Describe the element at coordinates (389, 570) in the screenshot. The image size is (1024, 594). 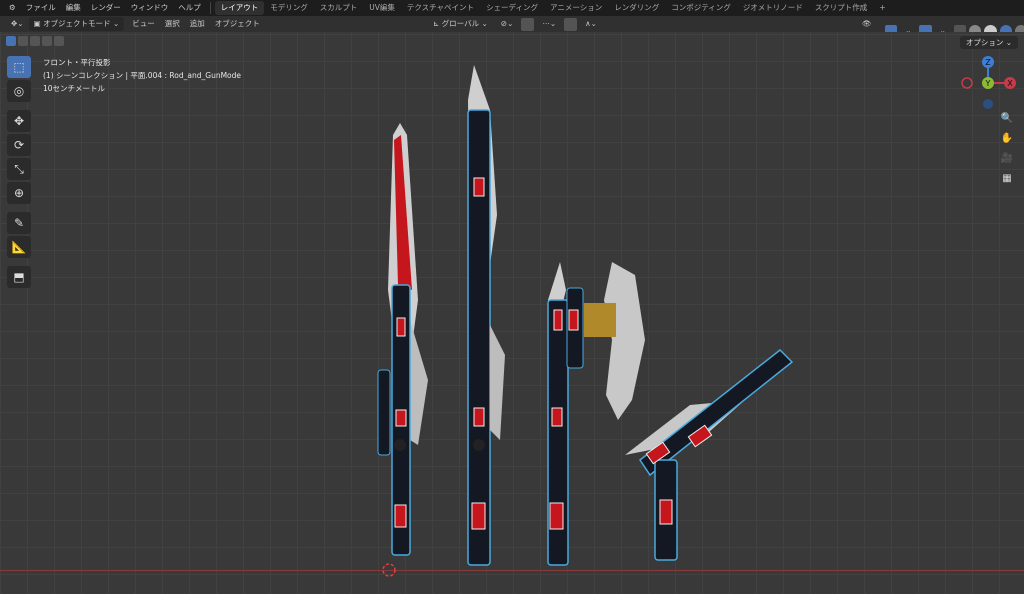
I see `3d-cursor` at that location.